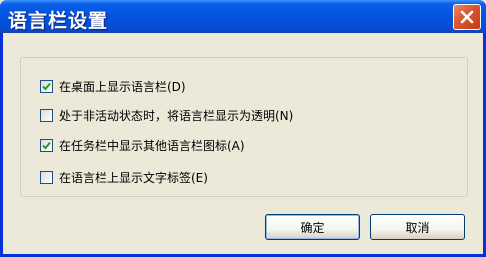 The height and width of the screenshot is (257, 486). I want to click on checkbox-show-additional-icons, so click(46, 145).